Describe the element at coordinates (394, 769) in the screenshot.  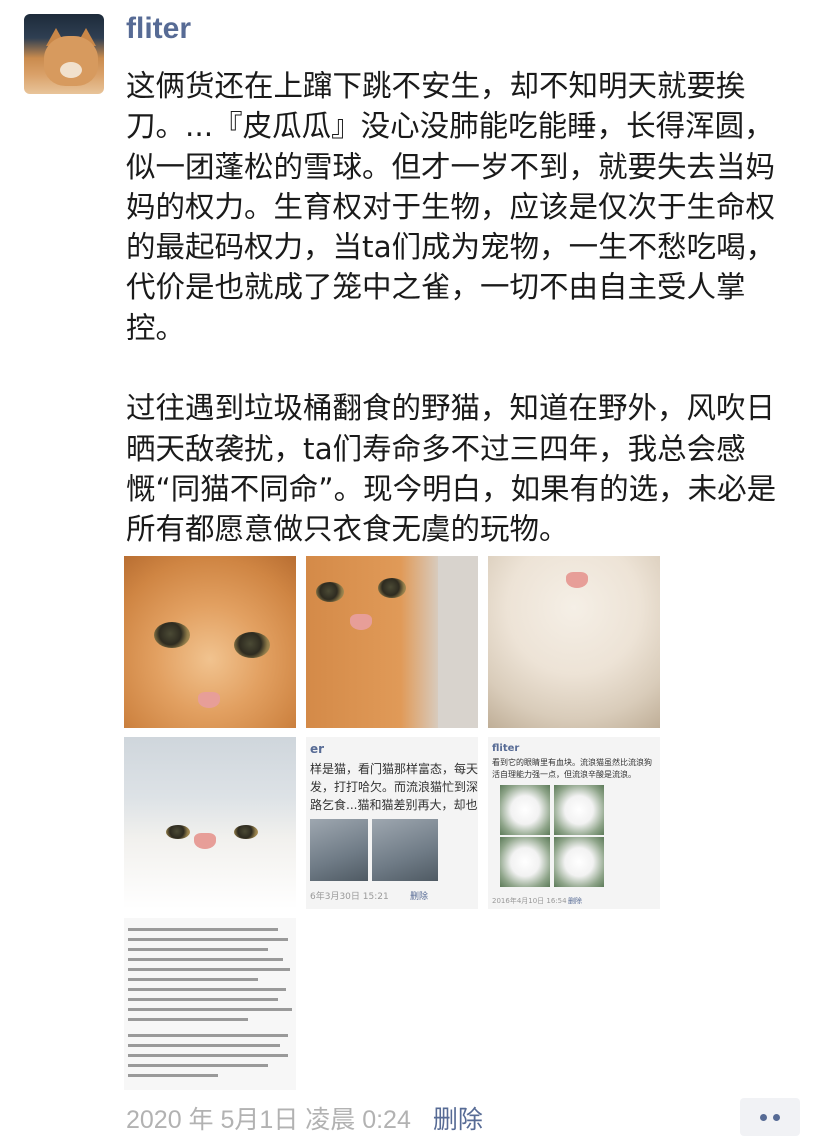
I see `mini-line: 样是猫，看门猫那样富态，每天无事` at that location.